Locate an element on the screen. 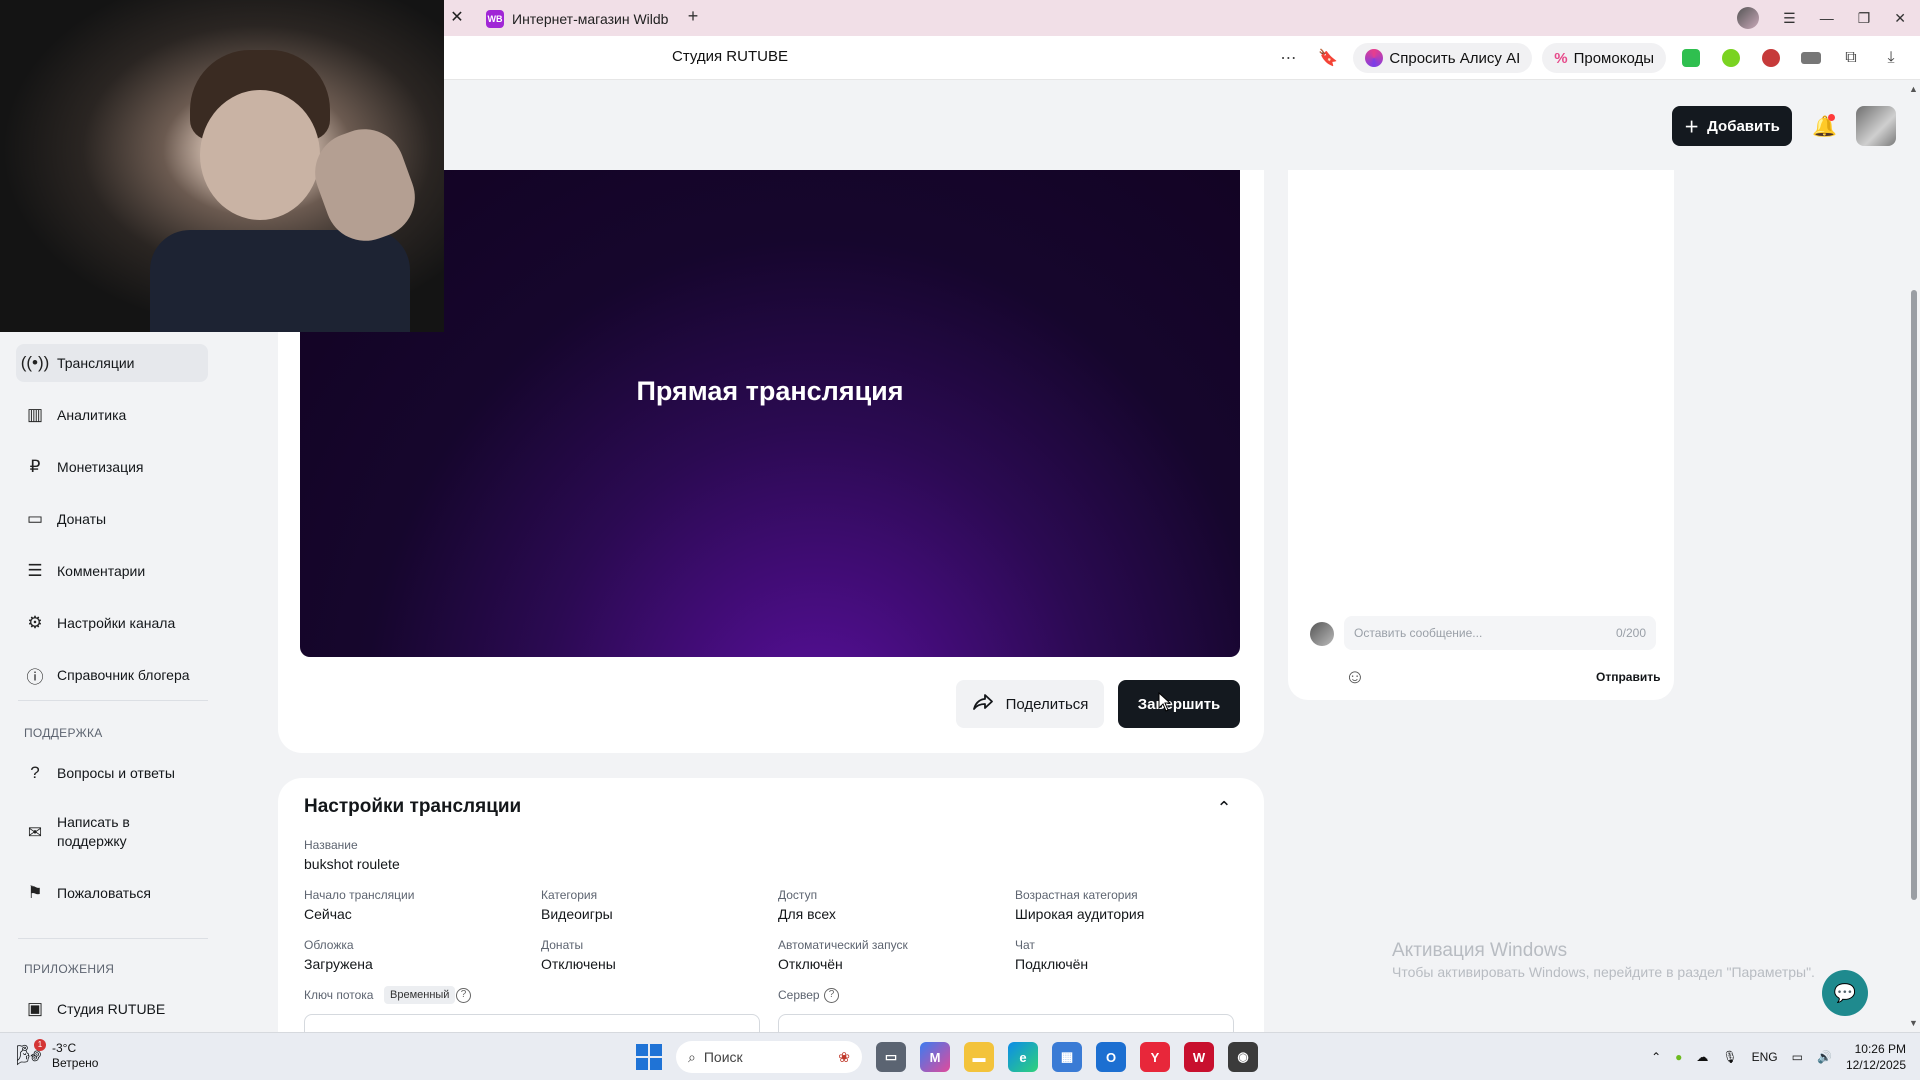 This screenshot has height=1080, width=1920. user-avatar is located at coordinates (1876, 126).